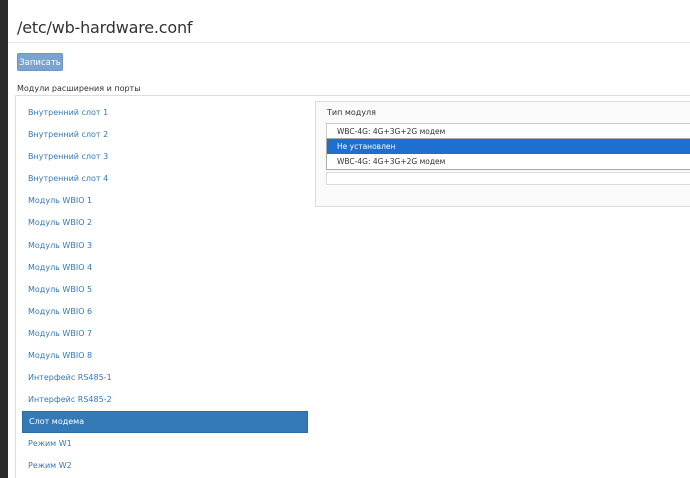 This screenshot has height=478, width=690. Describe the element at coordinates (165, 135) in the screenshot. I see `nav-item-internal-slot-2: Внутренний слот 2` at that location.